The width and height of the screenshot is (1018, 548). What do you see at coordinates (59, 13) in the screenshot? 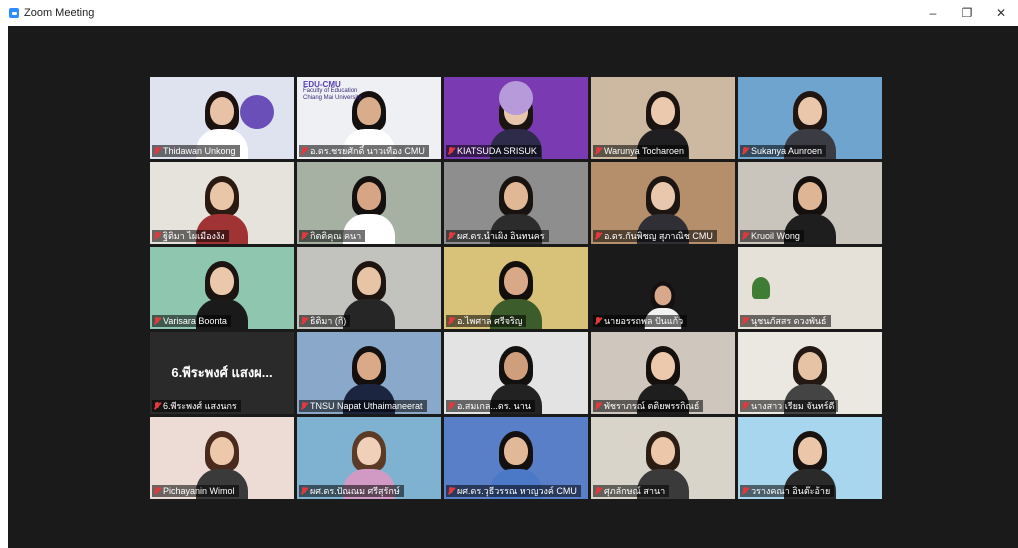
I see `window-title: Zoom Meeting` at bounding box center [59, 13].